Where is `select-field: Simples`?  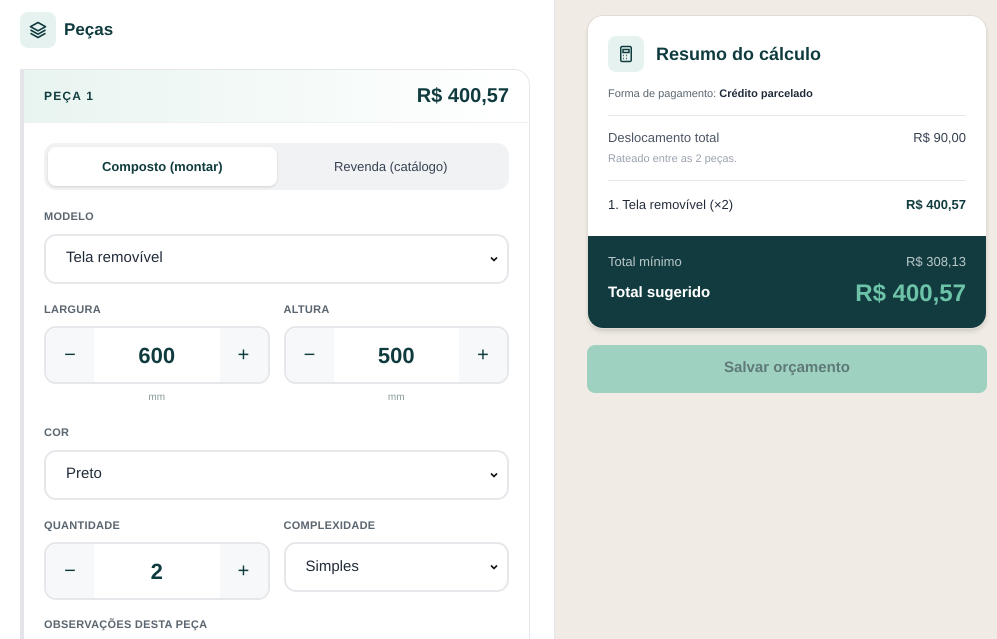
select-field: Simples is located at coordinates (396, 567).